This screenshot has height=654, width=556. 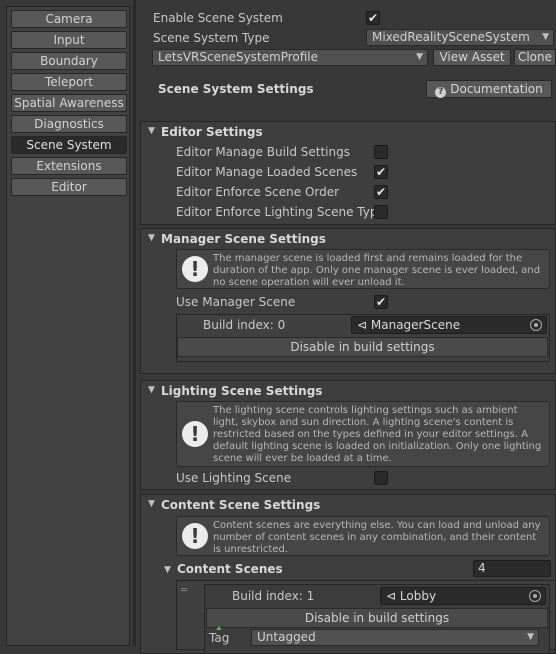 I want to click on use-lighting-scene-label: Use Lighting Scene, so click(x=234, y=478).